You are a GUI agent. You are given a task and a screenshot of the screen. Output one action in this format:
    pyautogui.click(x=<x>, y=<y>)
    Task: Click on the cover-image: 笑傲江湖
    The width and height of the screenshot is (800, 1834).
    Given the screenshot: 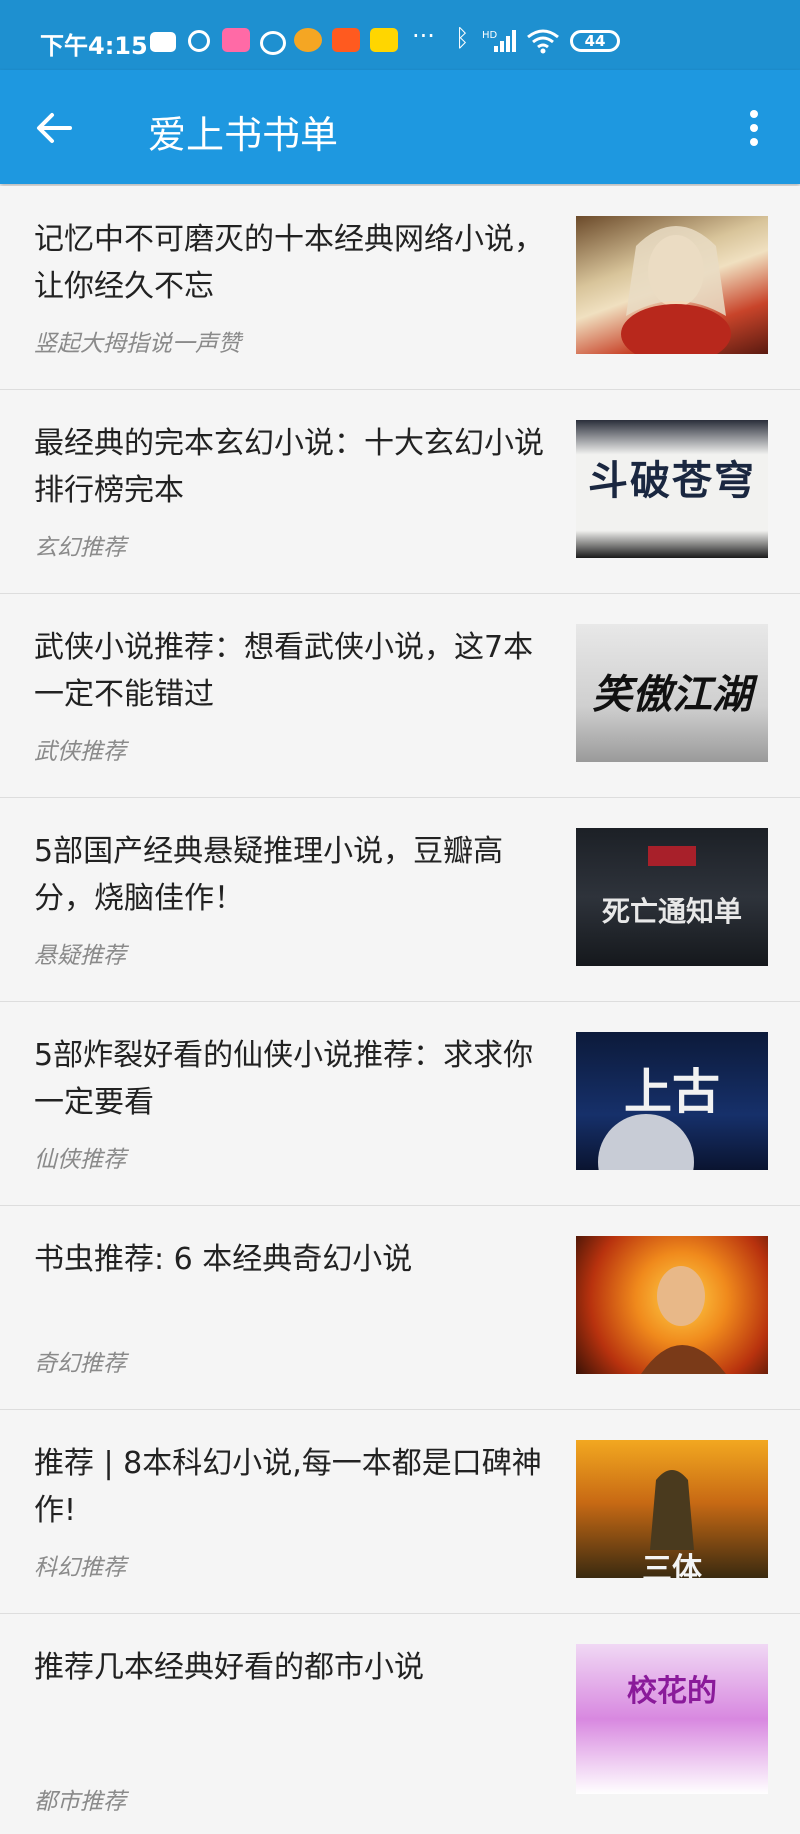 What is the action you would take?
    pyautogui.click(x=672, y=693)
    